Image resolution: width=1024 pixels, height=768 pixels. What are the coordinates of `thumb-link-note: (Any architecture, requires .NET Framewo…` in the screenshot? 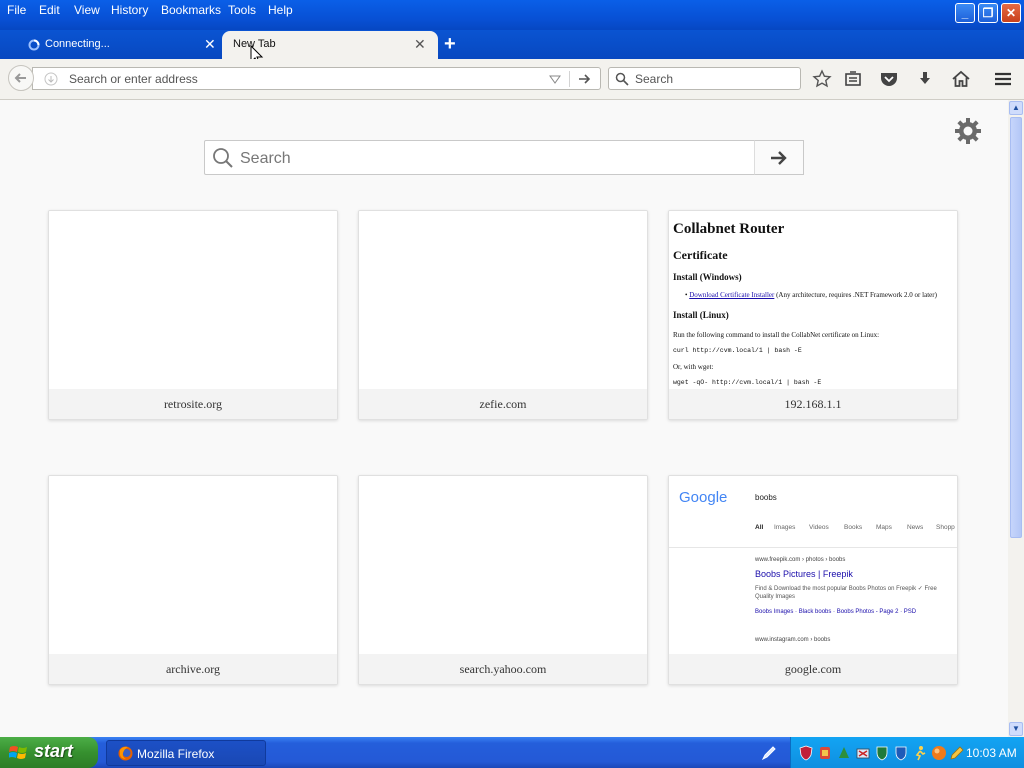 It's located at (856, 295).